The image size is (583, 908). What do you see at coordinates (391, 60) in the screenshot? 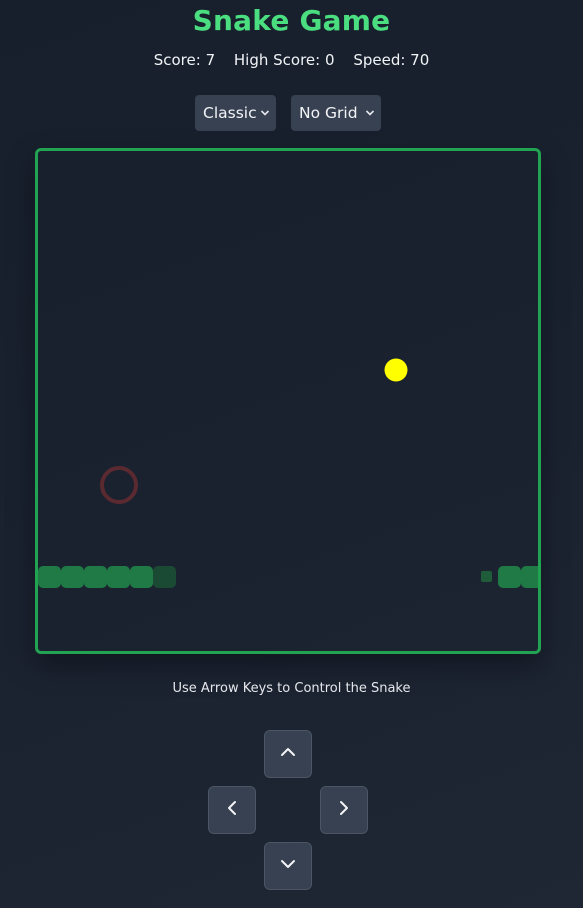
I see `speed-display: Speed: 70` at bounding box center [391, 60].